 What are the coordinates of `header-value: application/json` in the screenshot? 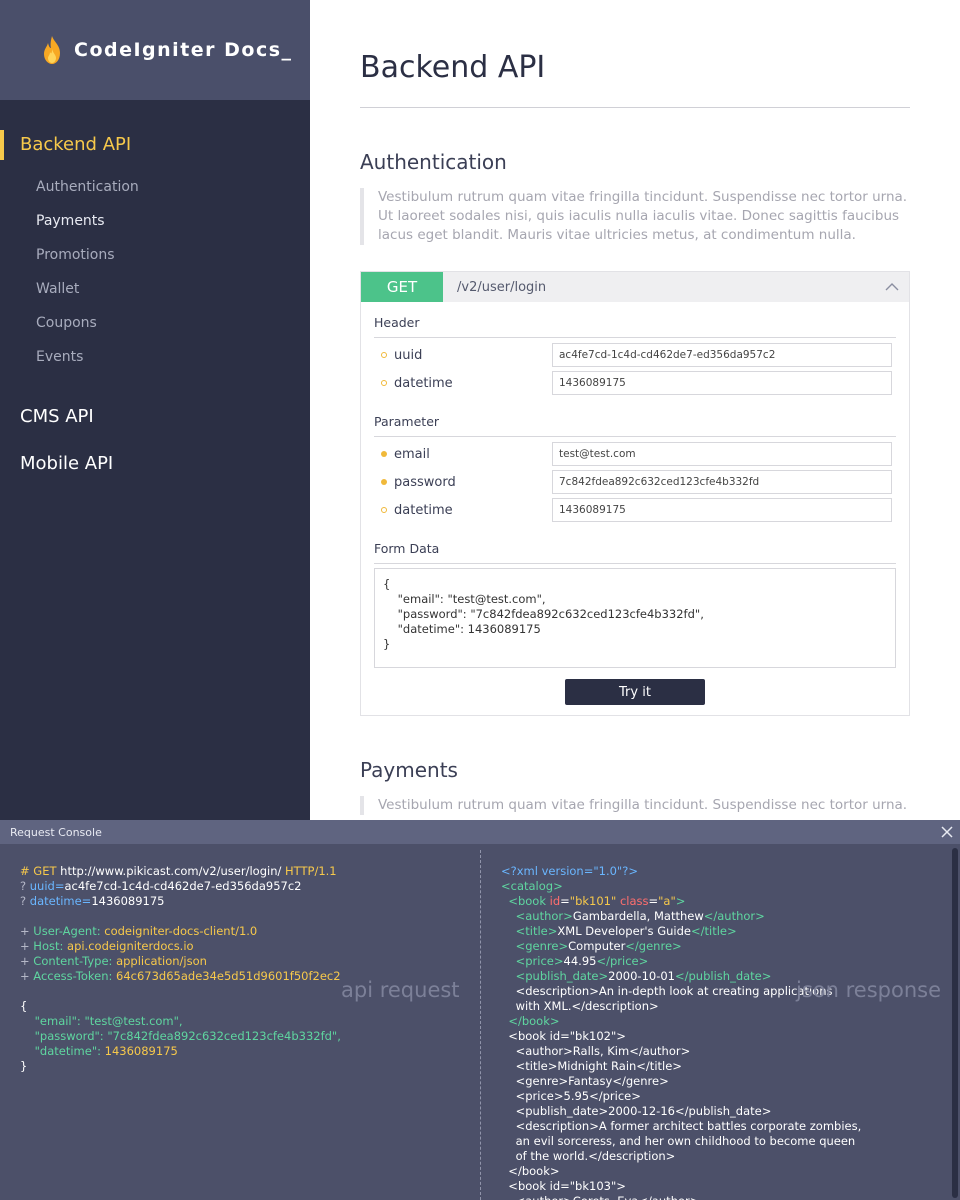 It's located at (161, 961).